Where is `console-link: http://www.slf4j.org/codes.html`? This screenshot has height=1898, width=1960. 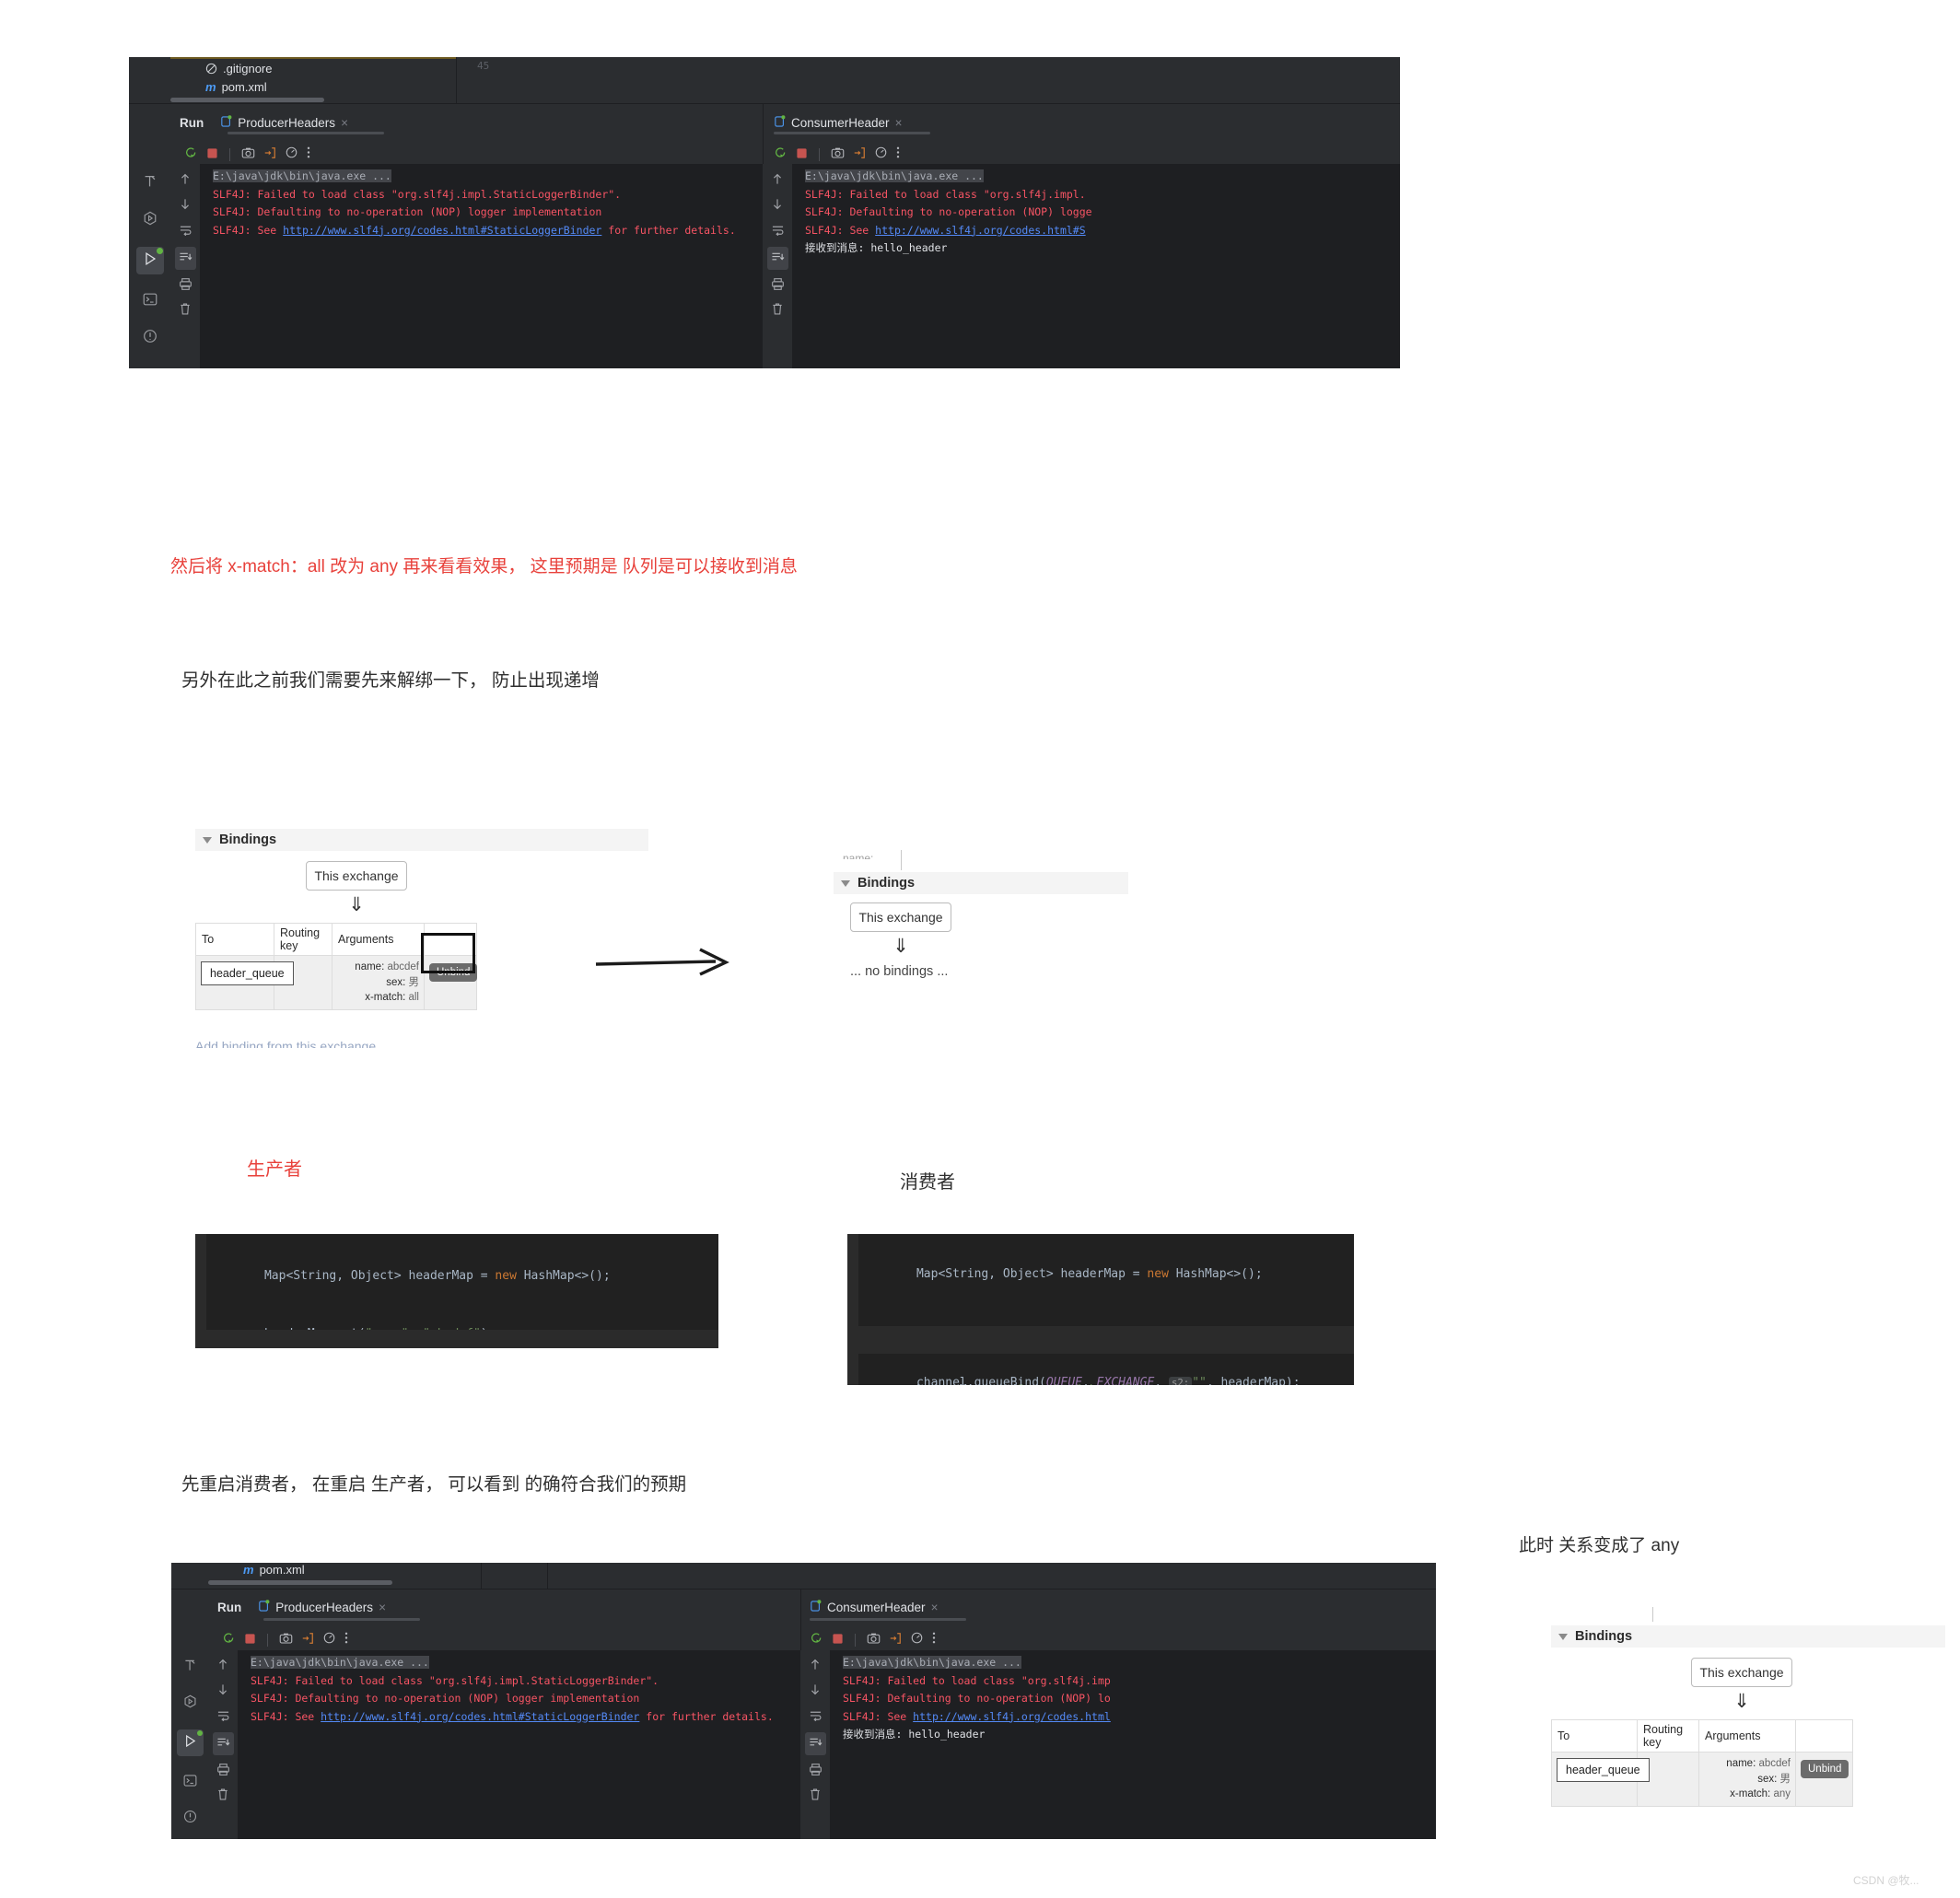
console-link: http://www.slf4j.org/codes.html is located at coordinates (1012, 1716).